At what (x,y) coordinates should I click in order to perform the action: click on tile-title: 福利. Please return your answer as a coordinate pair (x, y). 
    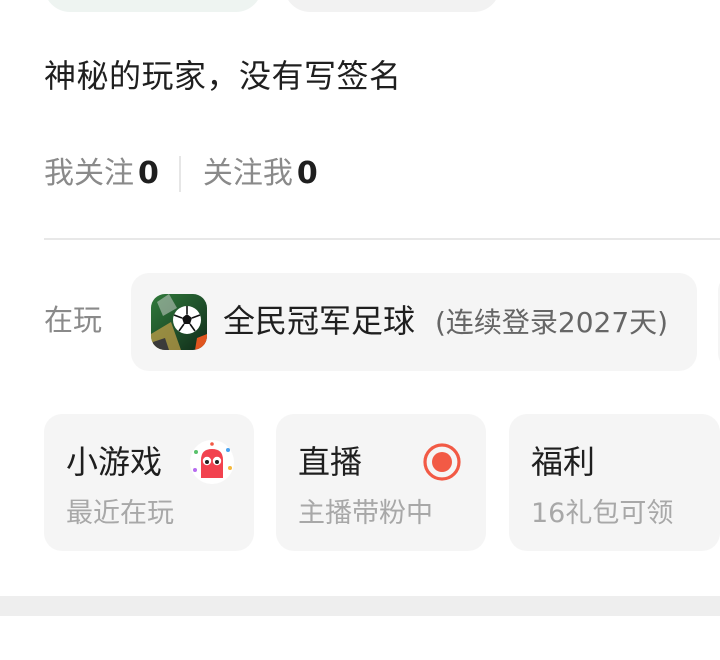
    Looking at the image, I should click on (563, 462).